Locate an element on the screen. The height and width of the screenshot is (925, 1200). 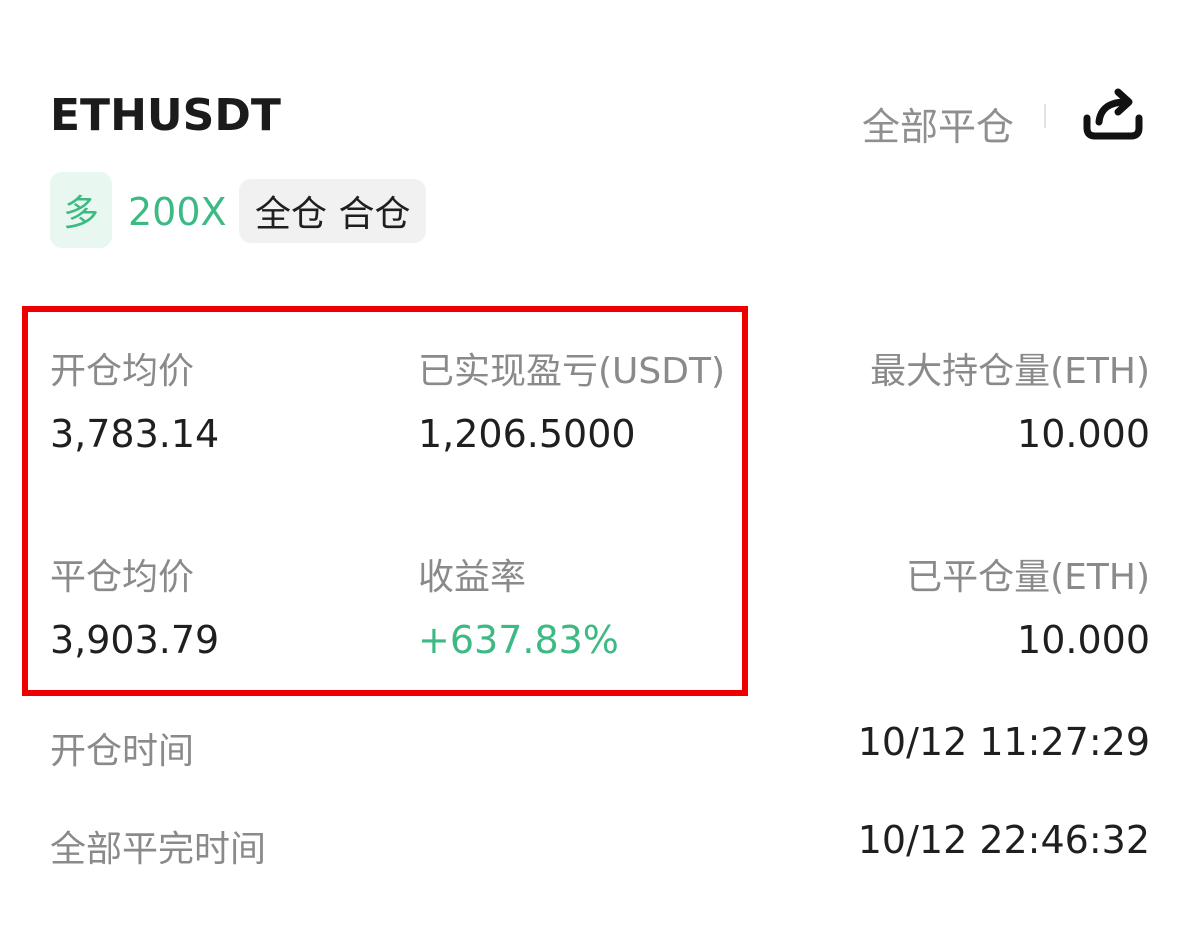
closed-qty-value: 10.000 is located at coordinates (1083, 640).